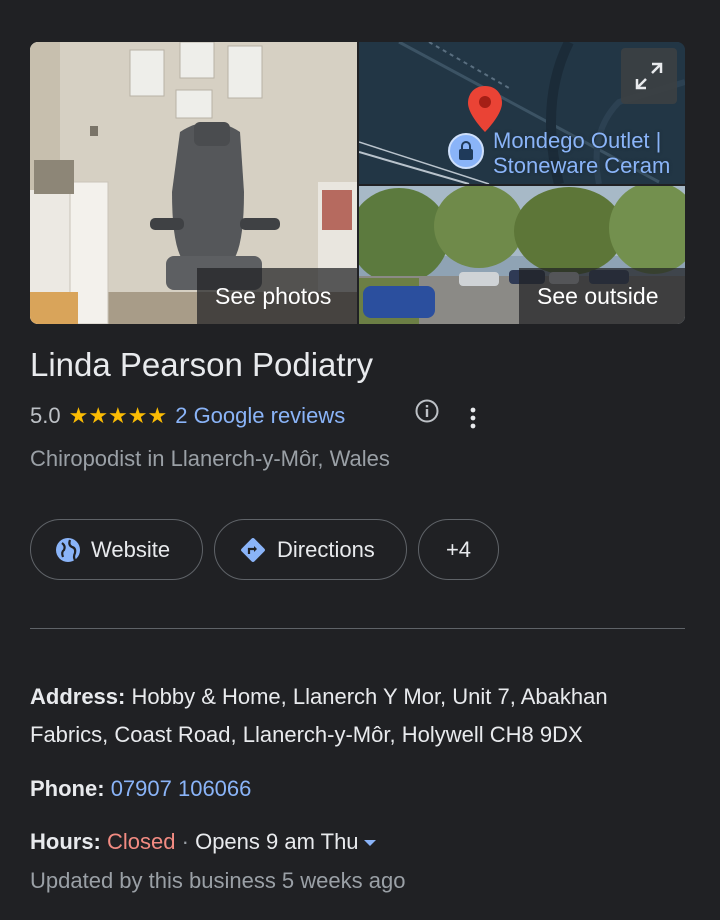  I want to click on outside-photo: See outside, so click(522, 255).